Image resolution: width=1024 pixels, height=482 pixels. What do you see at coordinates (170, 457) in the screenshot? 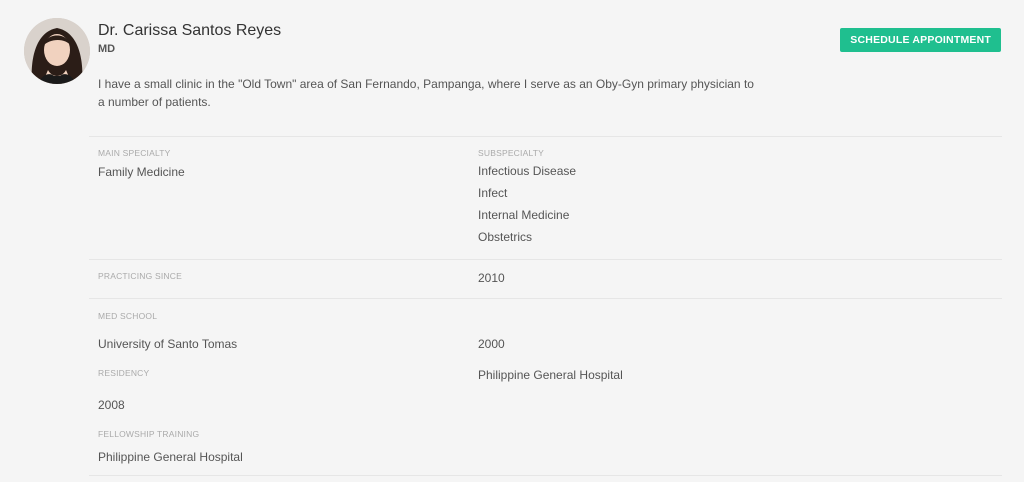
I see `fellowship-hospital: Philippine General Hospital` at bounding box center [170, 457].